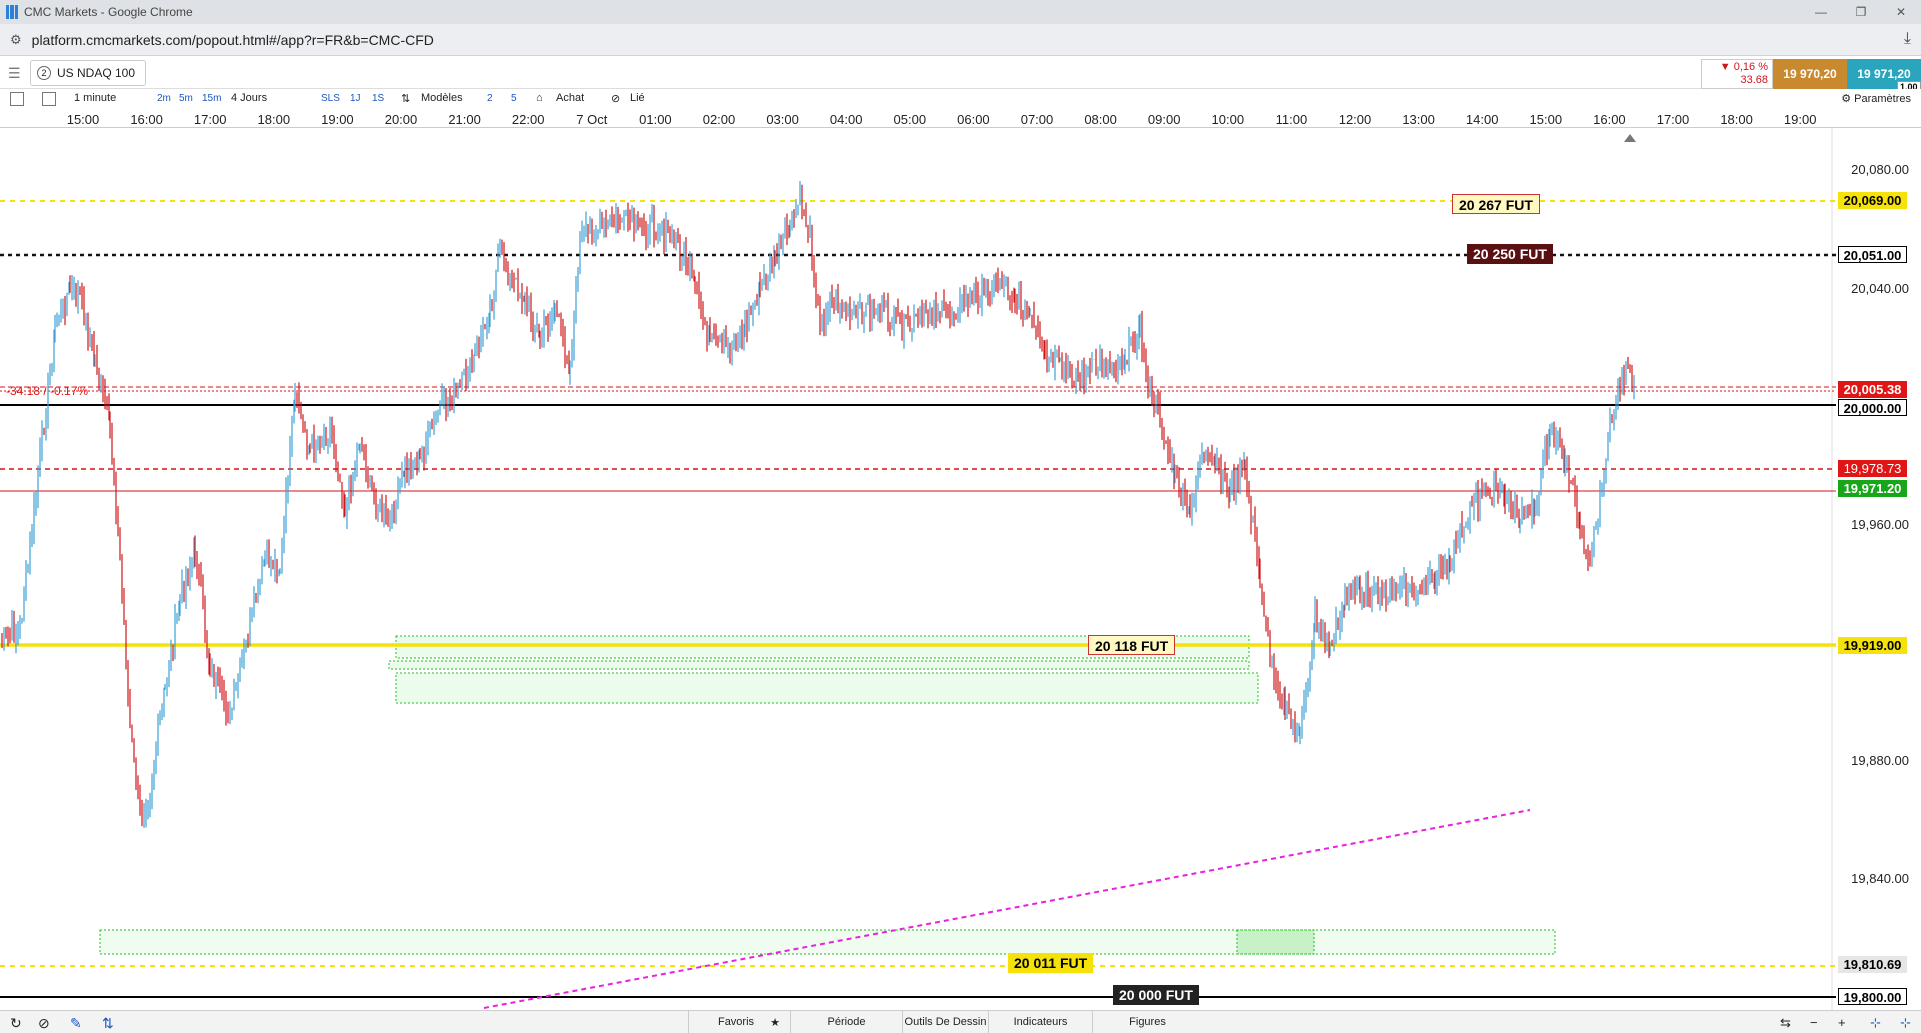  What do you see at coordinates (401, 119) in the screenshot?
I see `time-axis-label: 20:00` at bounding box center [401, 119].